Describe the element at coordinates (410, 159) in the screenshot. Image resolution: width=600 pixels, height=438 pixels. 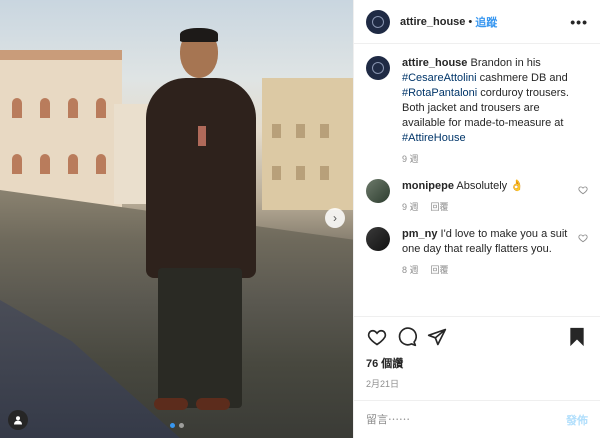
I see `caption-time: 9 週` at that location.